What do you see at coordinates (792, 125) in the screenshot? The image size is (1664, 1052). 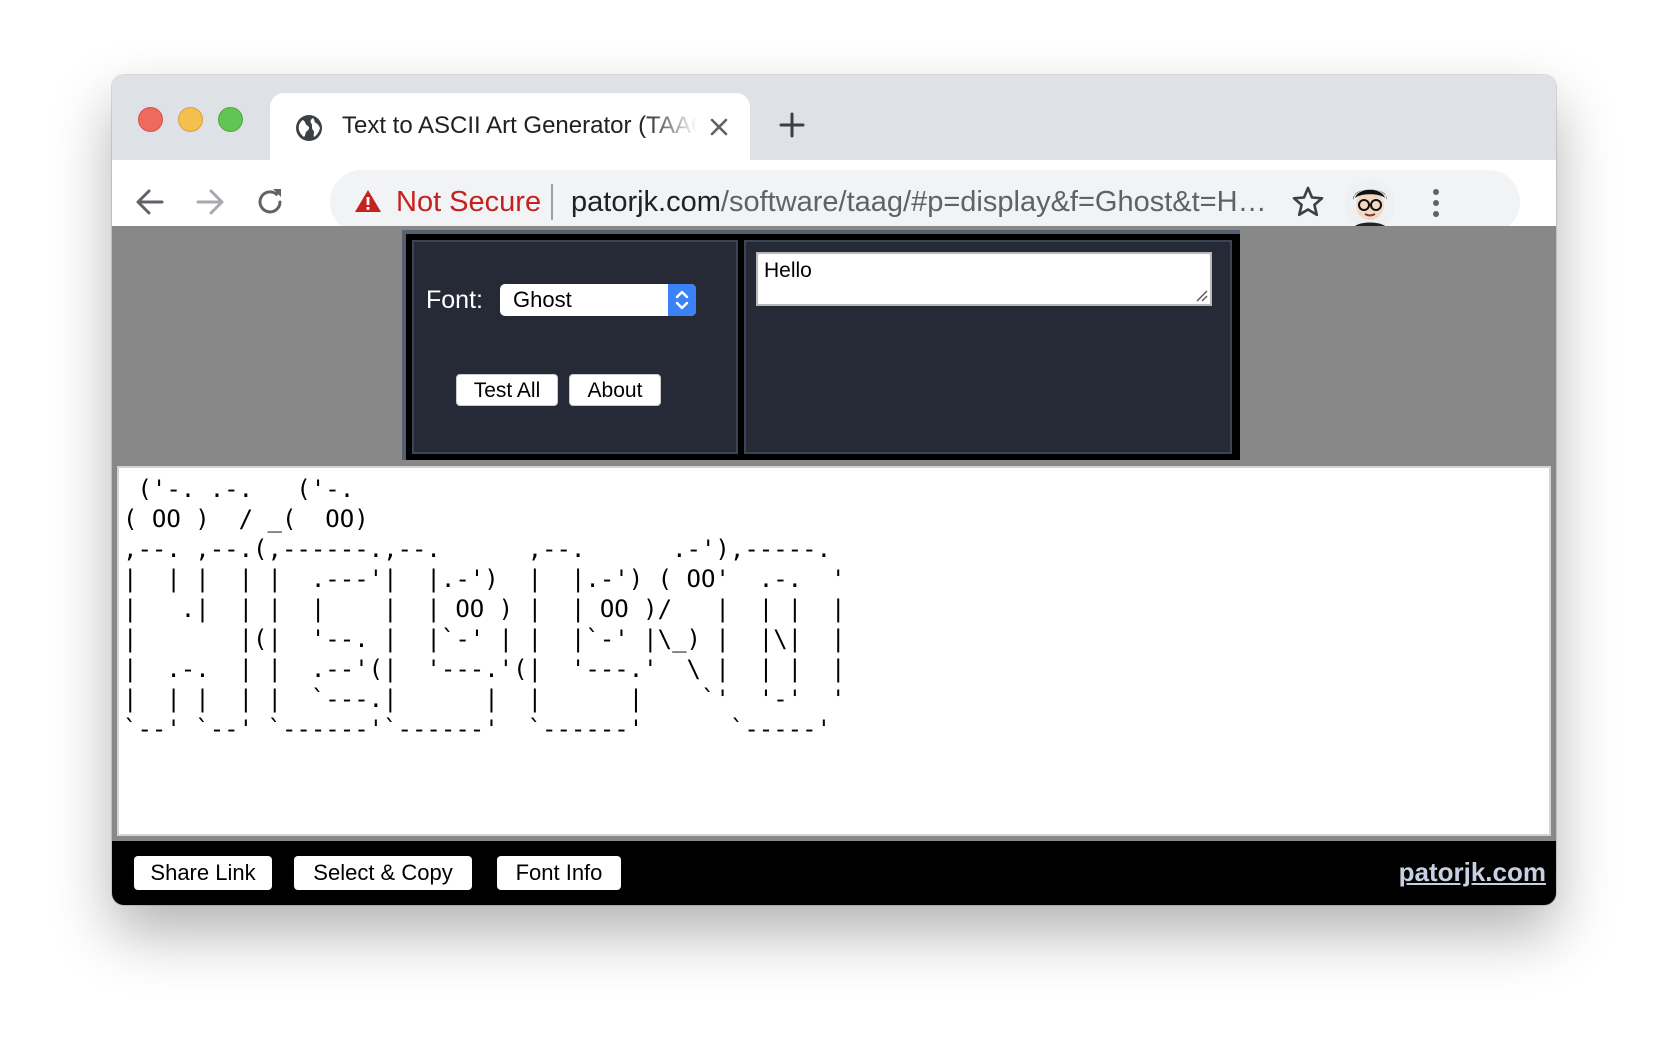 I see `plus-icon` at bounding box center [792, 125].